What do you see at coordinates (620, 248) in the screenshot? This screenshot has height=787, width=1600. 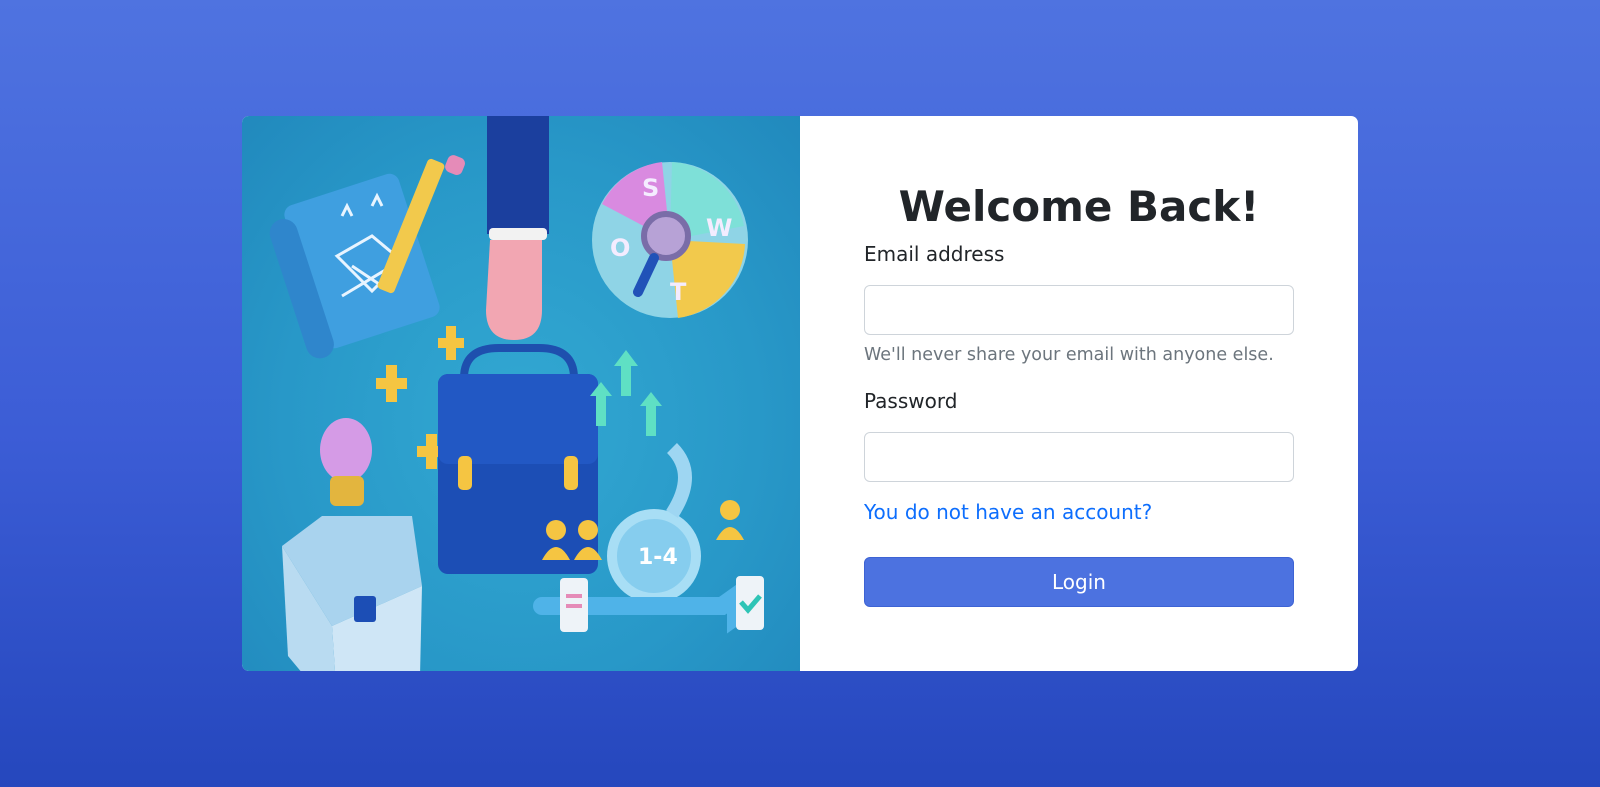 I see `swot-letter-o: O` at bounding box center [620, 248].